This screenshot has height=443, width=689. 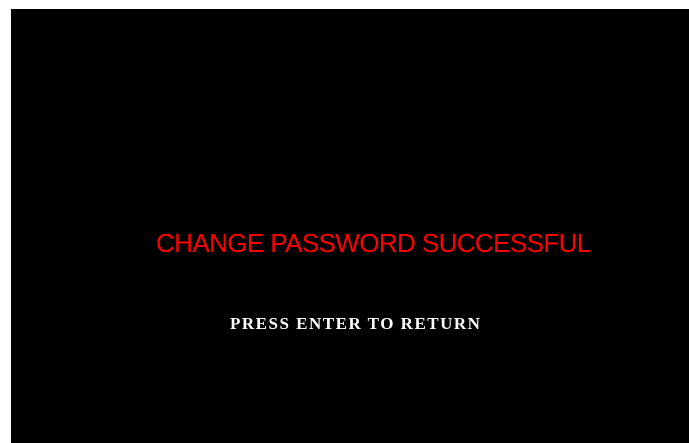 What do you see at coordinates (373, 243) in the screenshot?
I see `success-message: CHANGE PASSWORD SUCCESSFUL` at bounding box center [373, 243].